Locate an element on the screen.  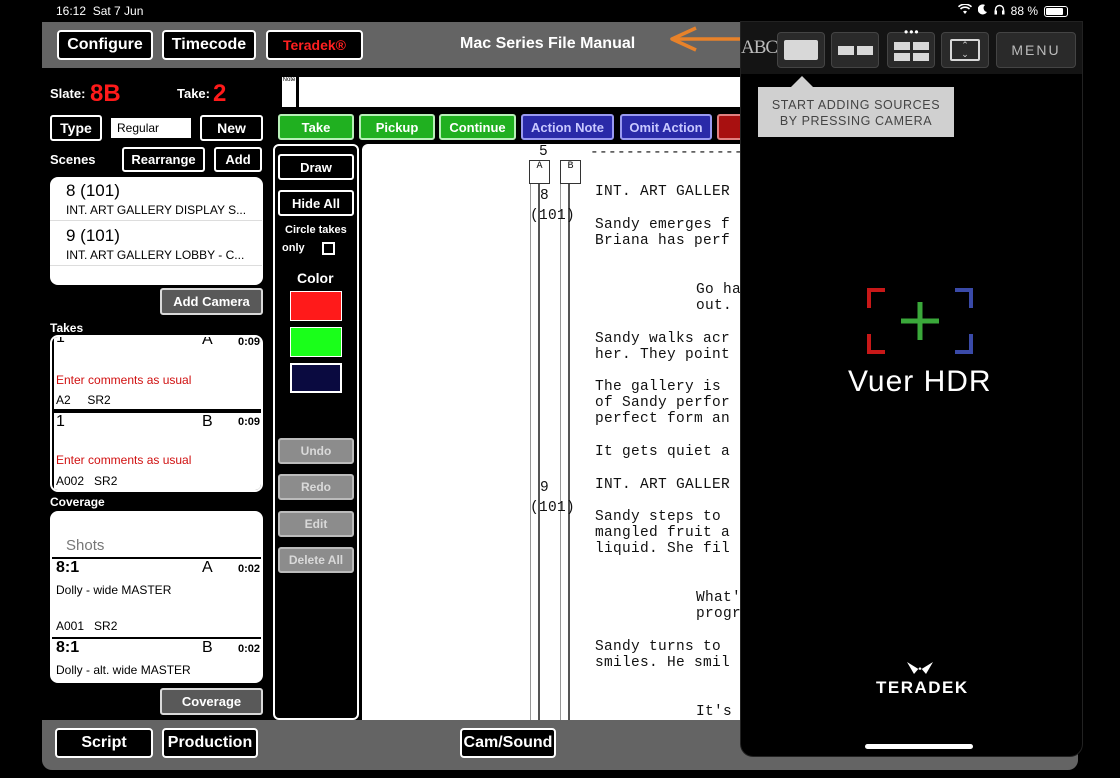
tooltip-line: START ADDING SOURCES is located at coordinates (856, 105).